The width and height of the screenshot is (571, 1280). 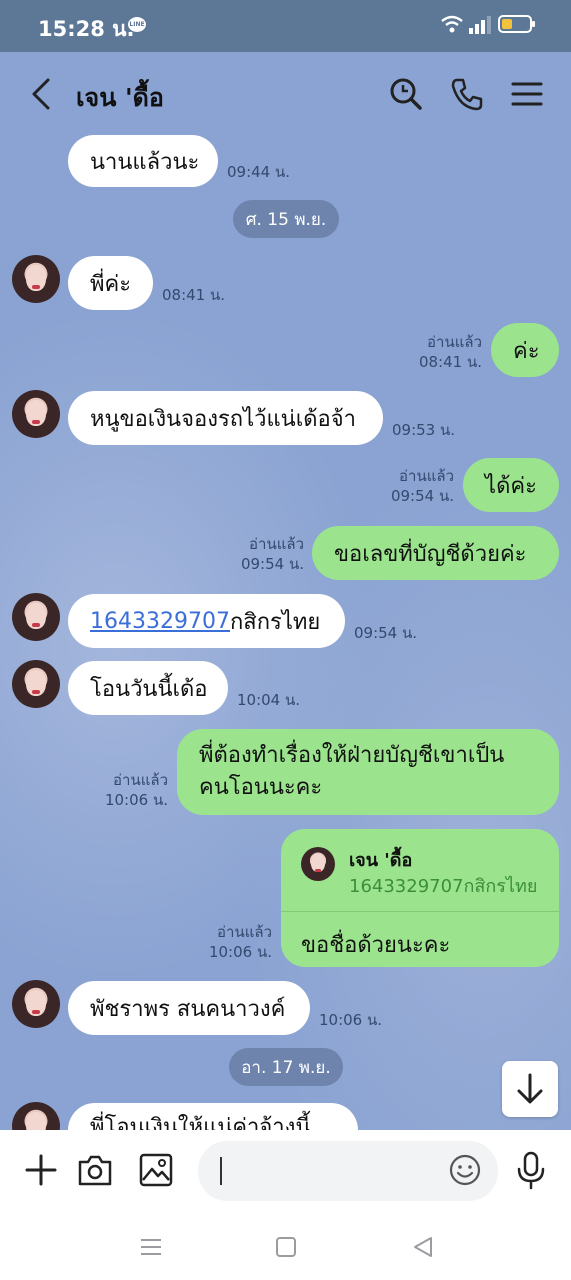 I want to click on message-time: 09:54 น., so click(x=386, y=633).